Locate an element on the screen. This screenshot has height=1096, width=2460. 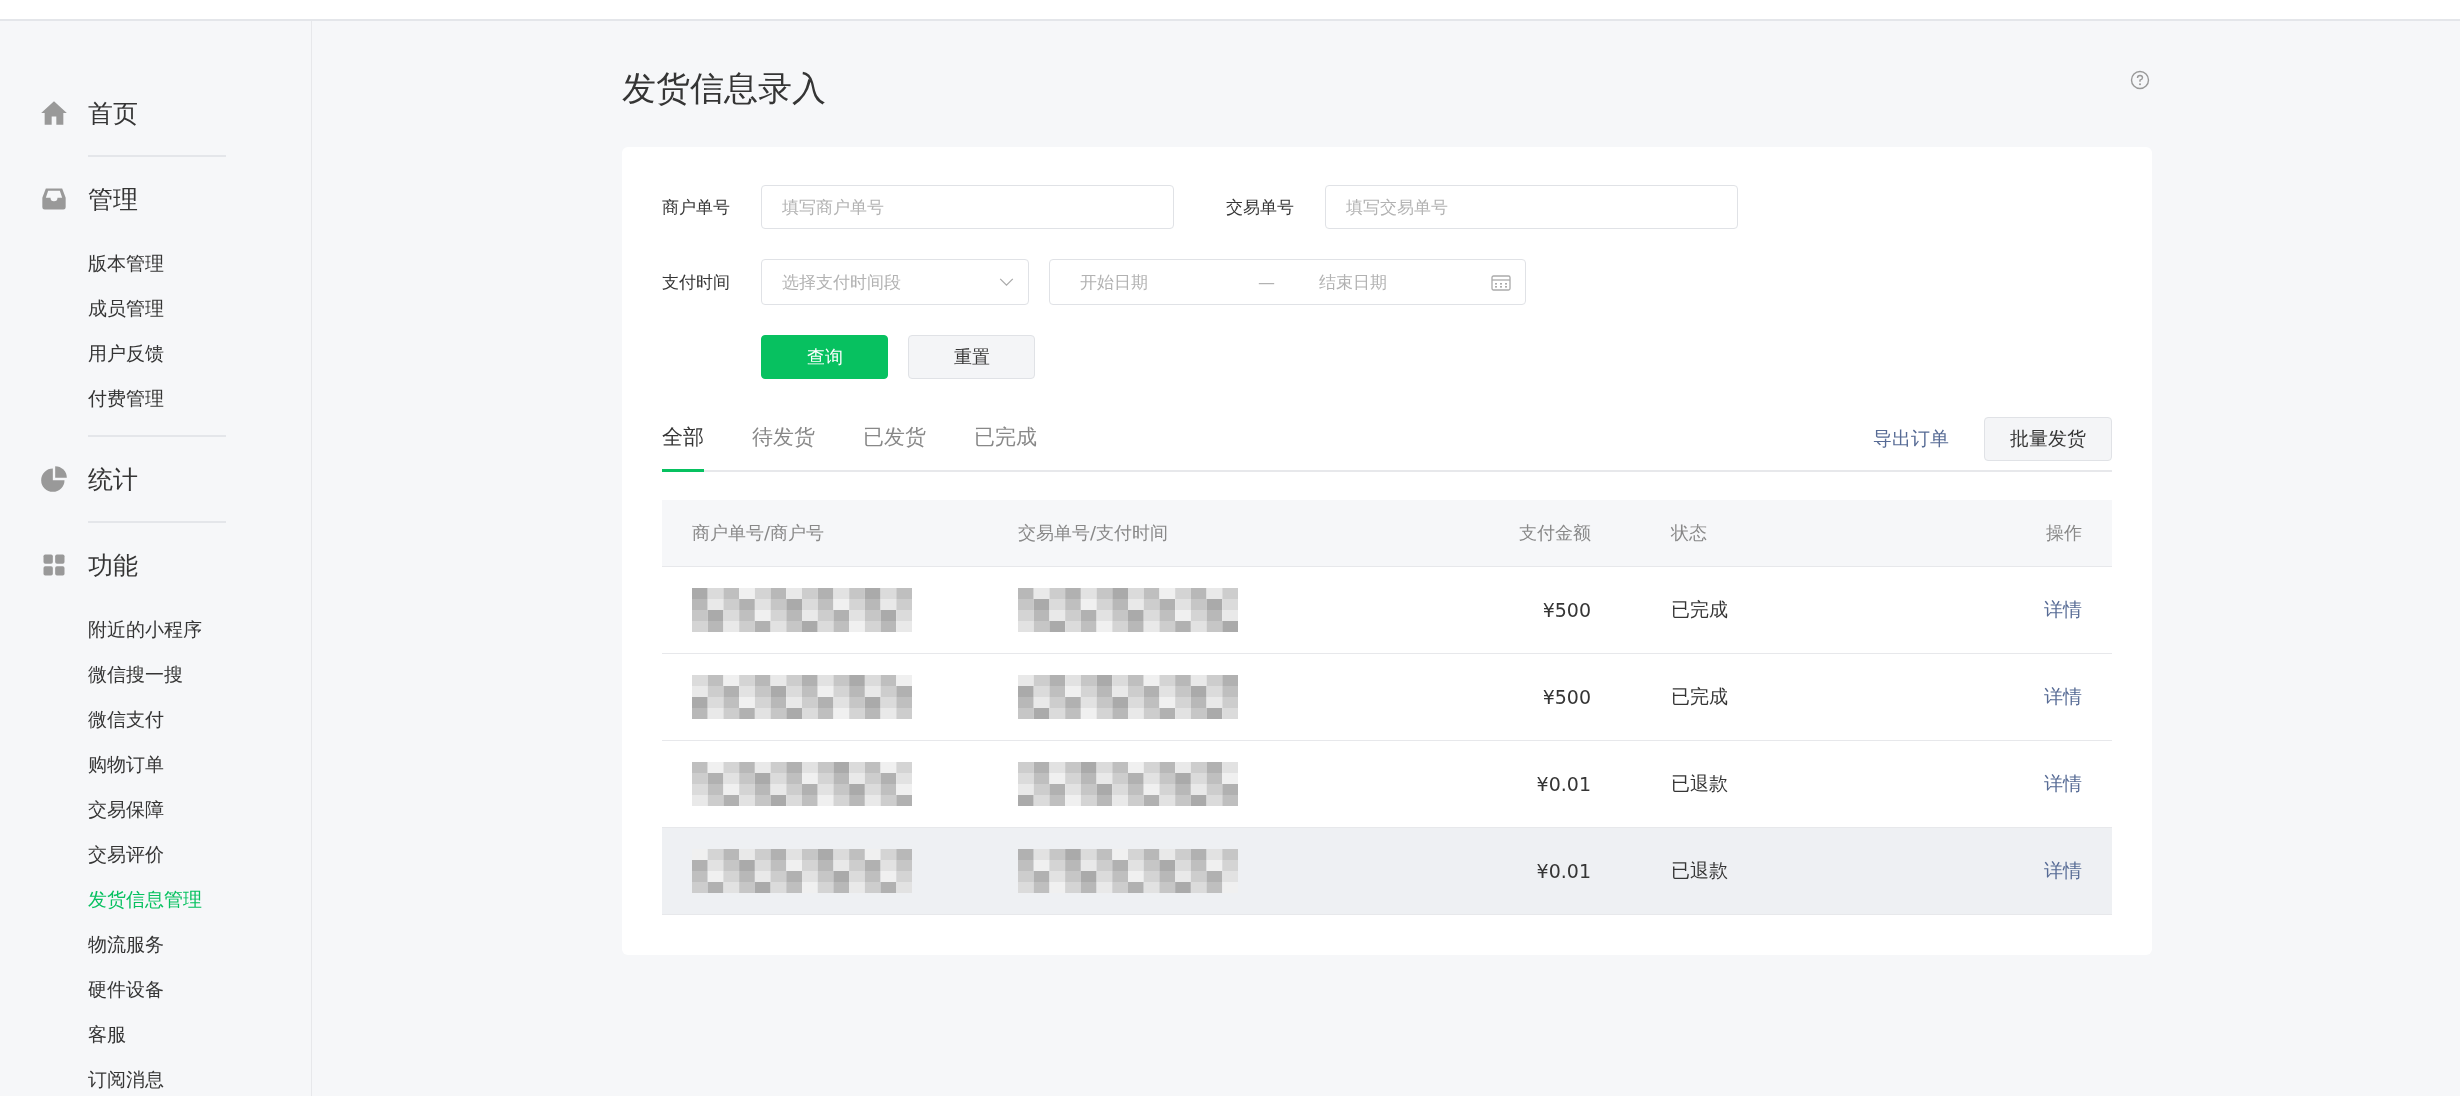
sidebar-item: 微信支付 is located at coordinates (155, 719).